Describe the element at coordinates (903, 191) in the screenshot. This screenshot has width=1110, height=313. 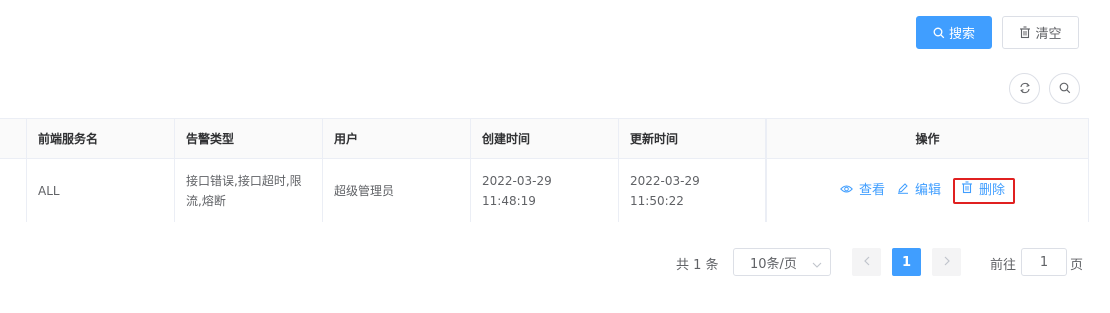
I see `edit-icon` at that location.